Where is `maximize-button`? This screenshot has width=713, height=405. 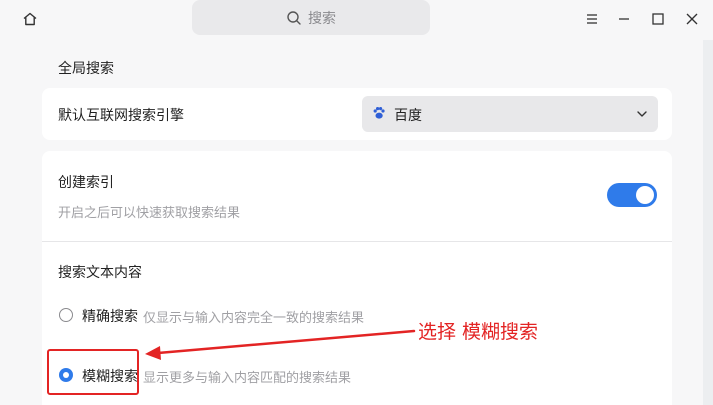 maximize-button is located at coordinates (658, 19).